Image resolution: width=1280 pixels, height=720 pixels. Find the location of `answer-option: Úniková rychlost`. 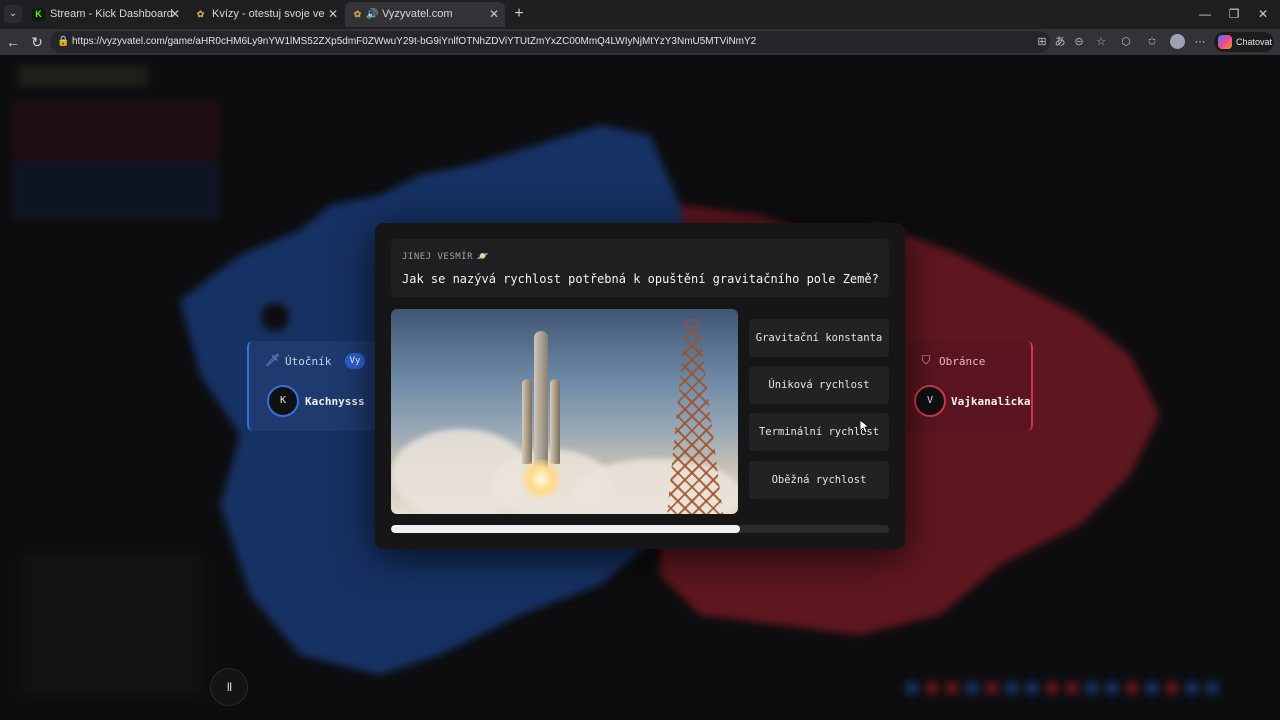

answer-option: Úniková rychlost is located at coordinates (819, 385).